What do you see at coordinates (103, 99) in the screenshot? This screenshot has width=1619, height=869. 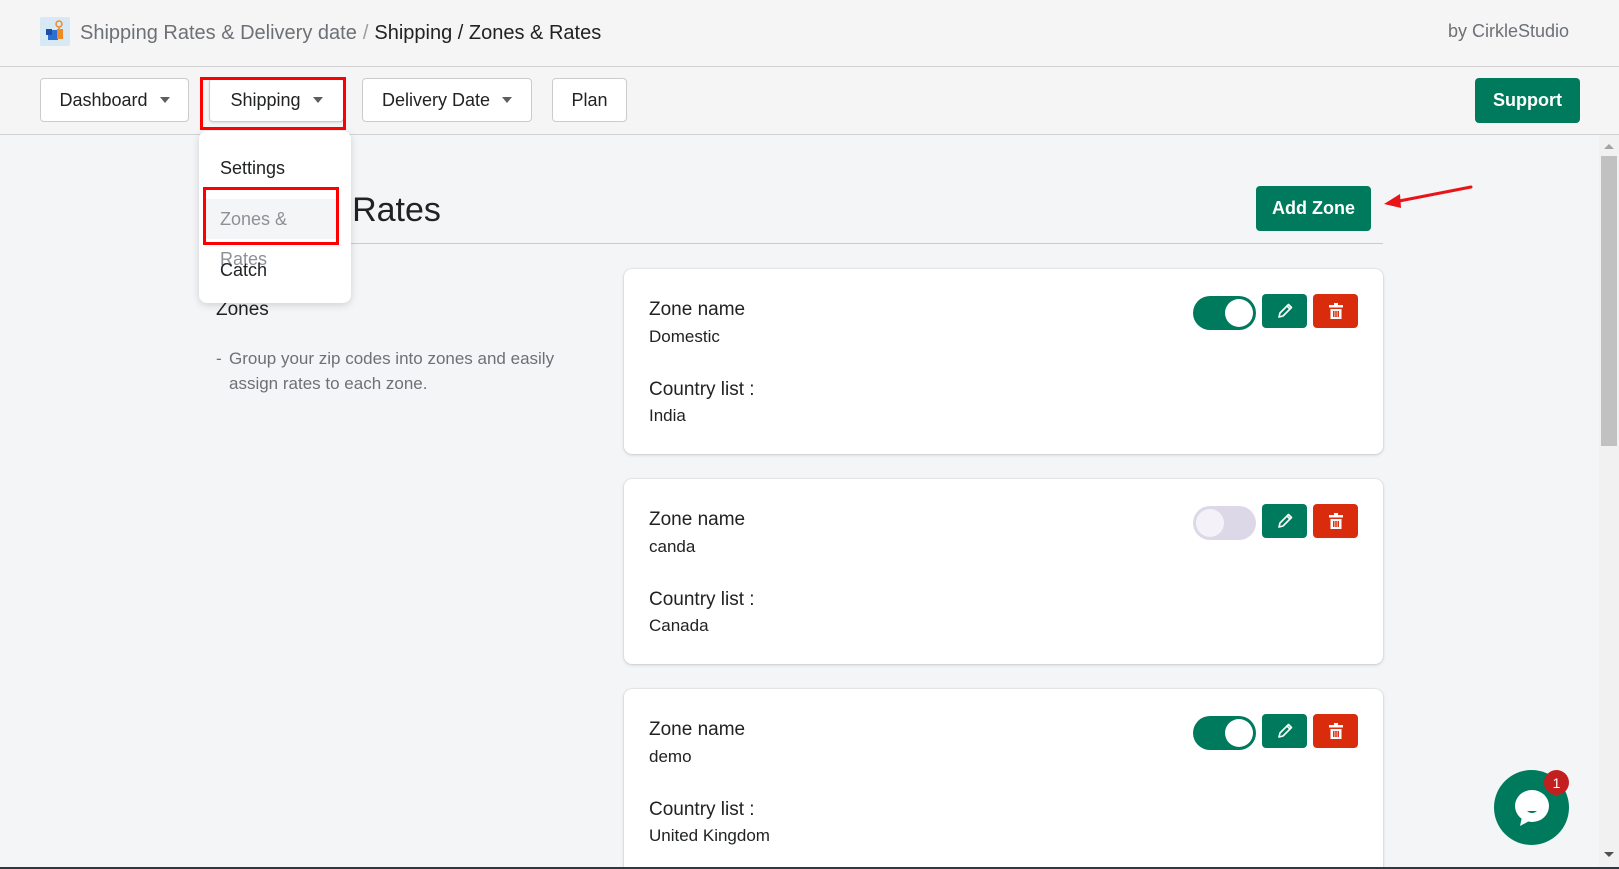 I see `nav-dashboard-label: Dashboard` at bounding box center [103, 99].